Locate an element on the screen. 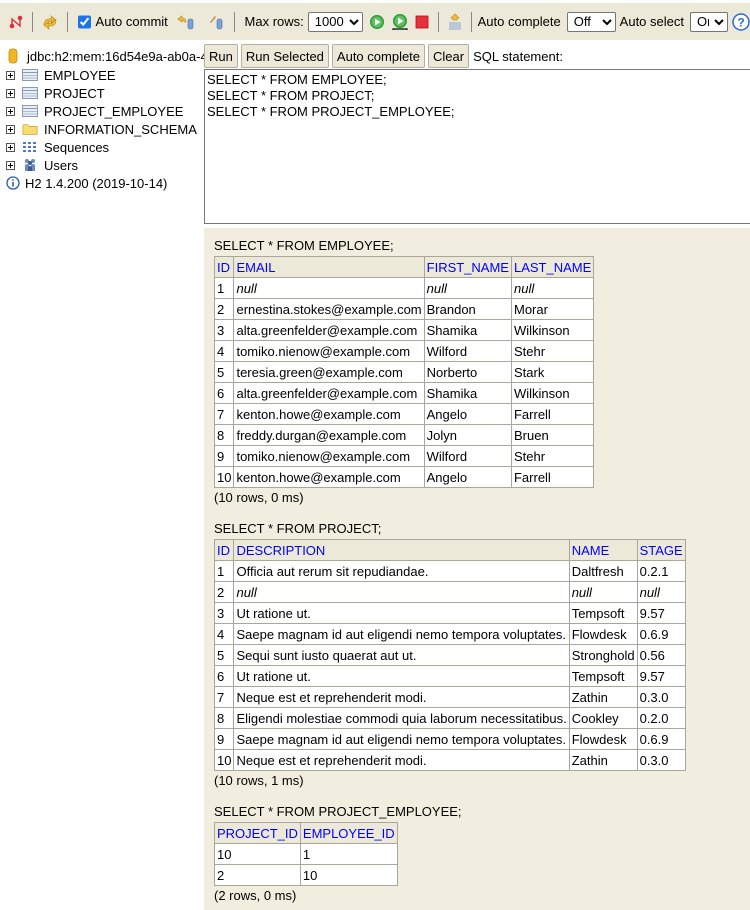 The width and height of the screenshot is (750, 910). commit-icon is located at coordinates (216, 22).